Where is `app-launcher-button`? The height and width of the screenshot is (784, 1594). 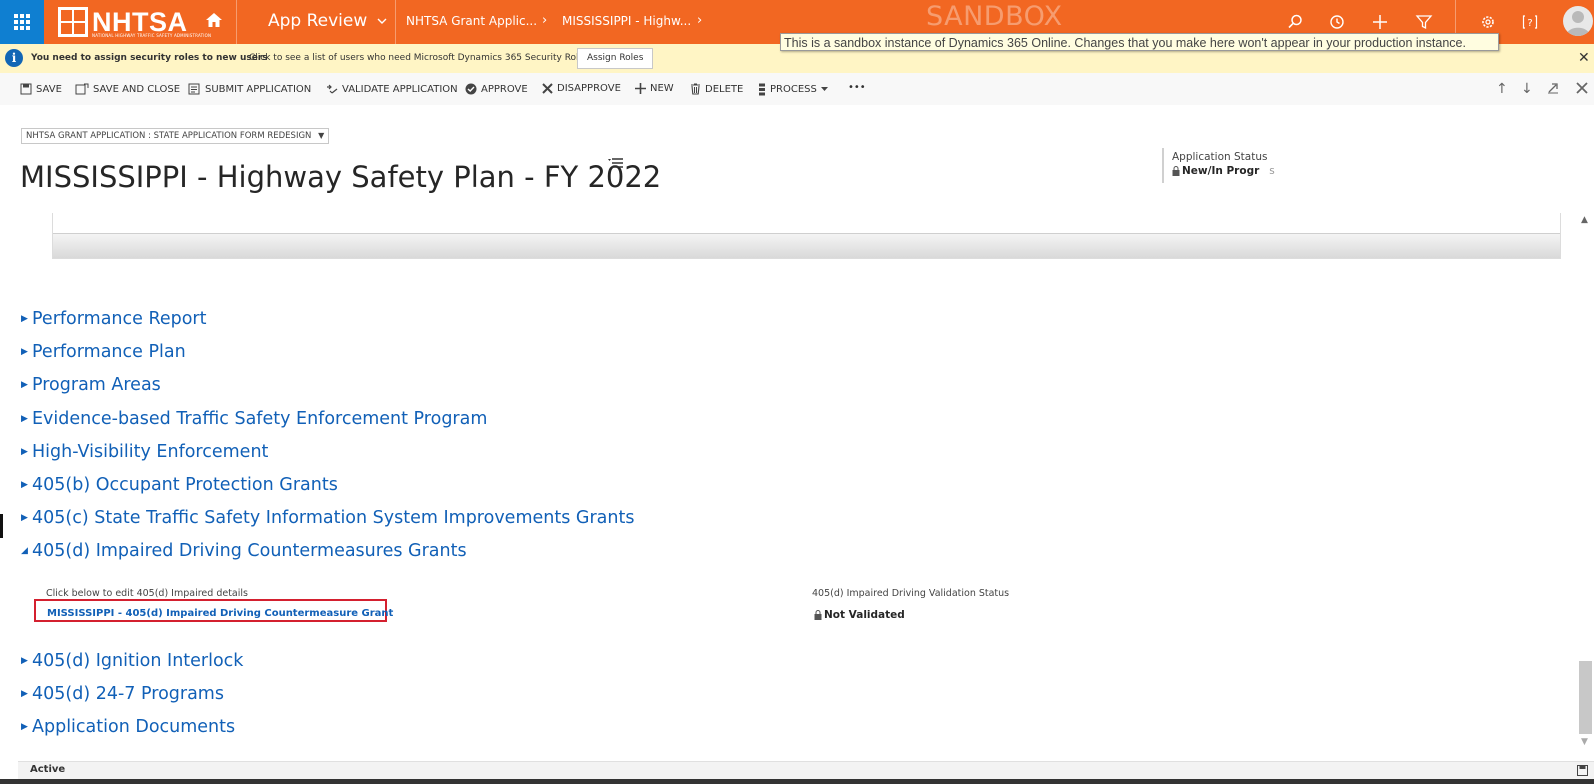 app-launcher-button is located at coordinates (22, 22).